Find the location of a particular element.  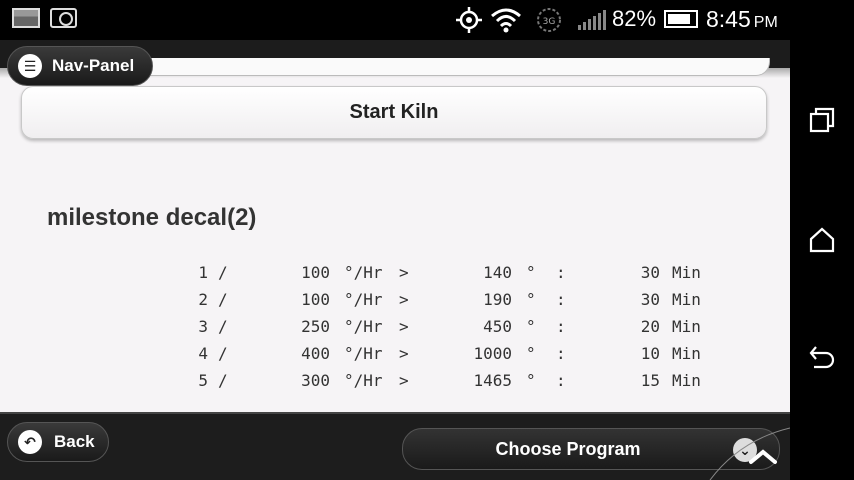

menu-icon: ☰ is located at coordinates (30, 66).